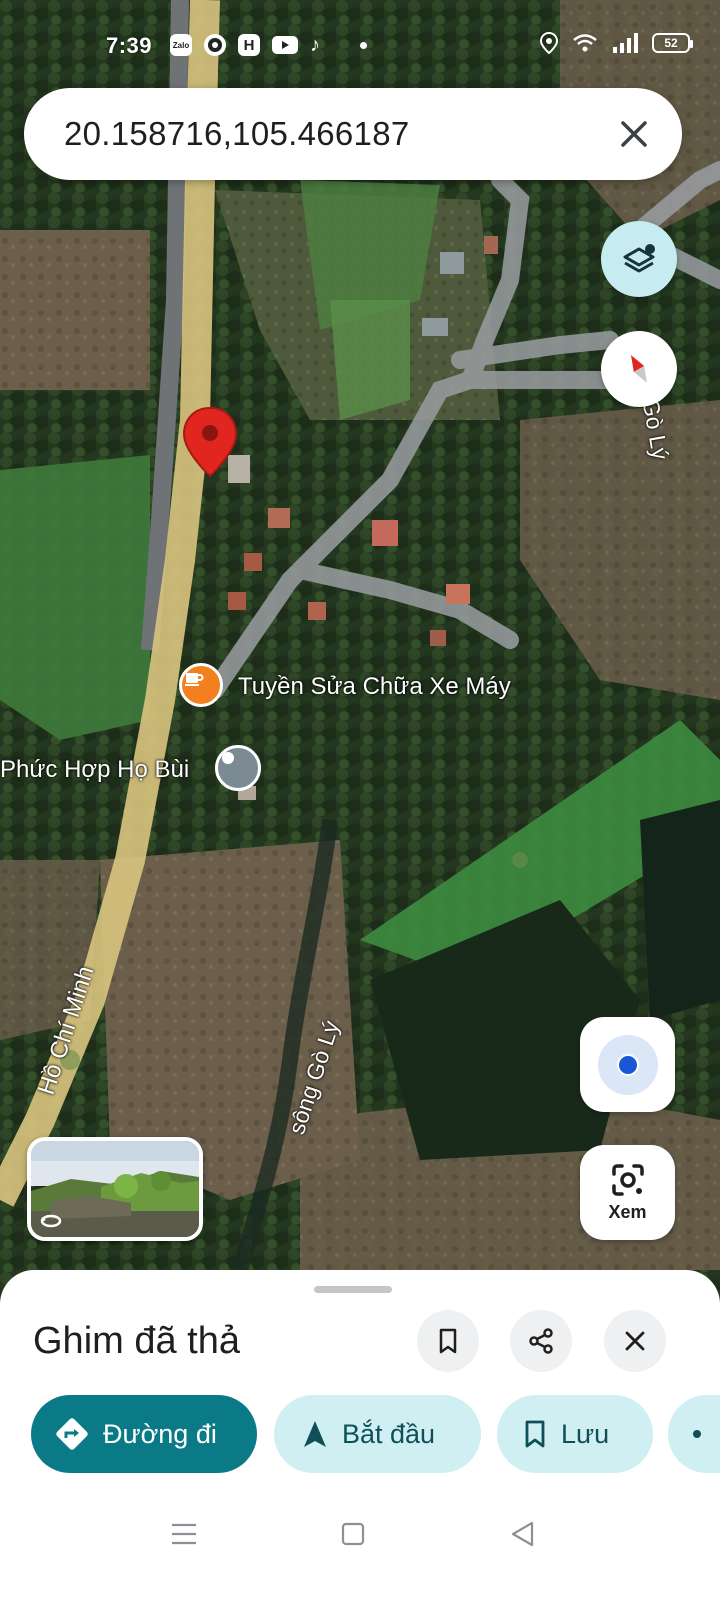  I want to click on home-button, so click(353, 1534).